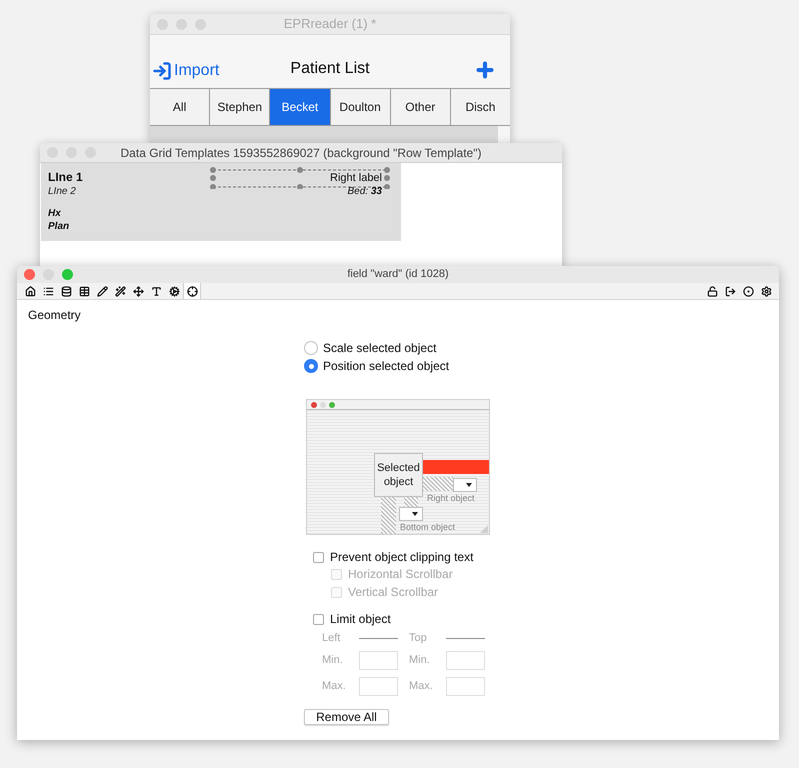  What do you see at coordinates (62, 191) in the screenshot?
I see `line-text: LIne 2` at bounding box center [62, 191].